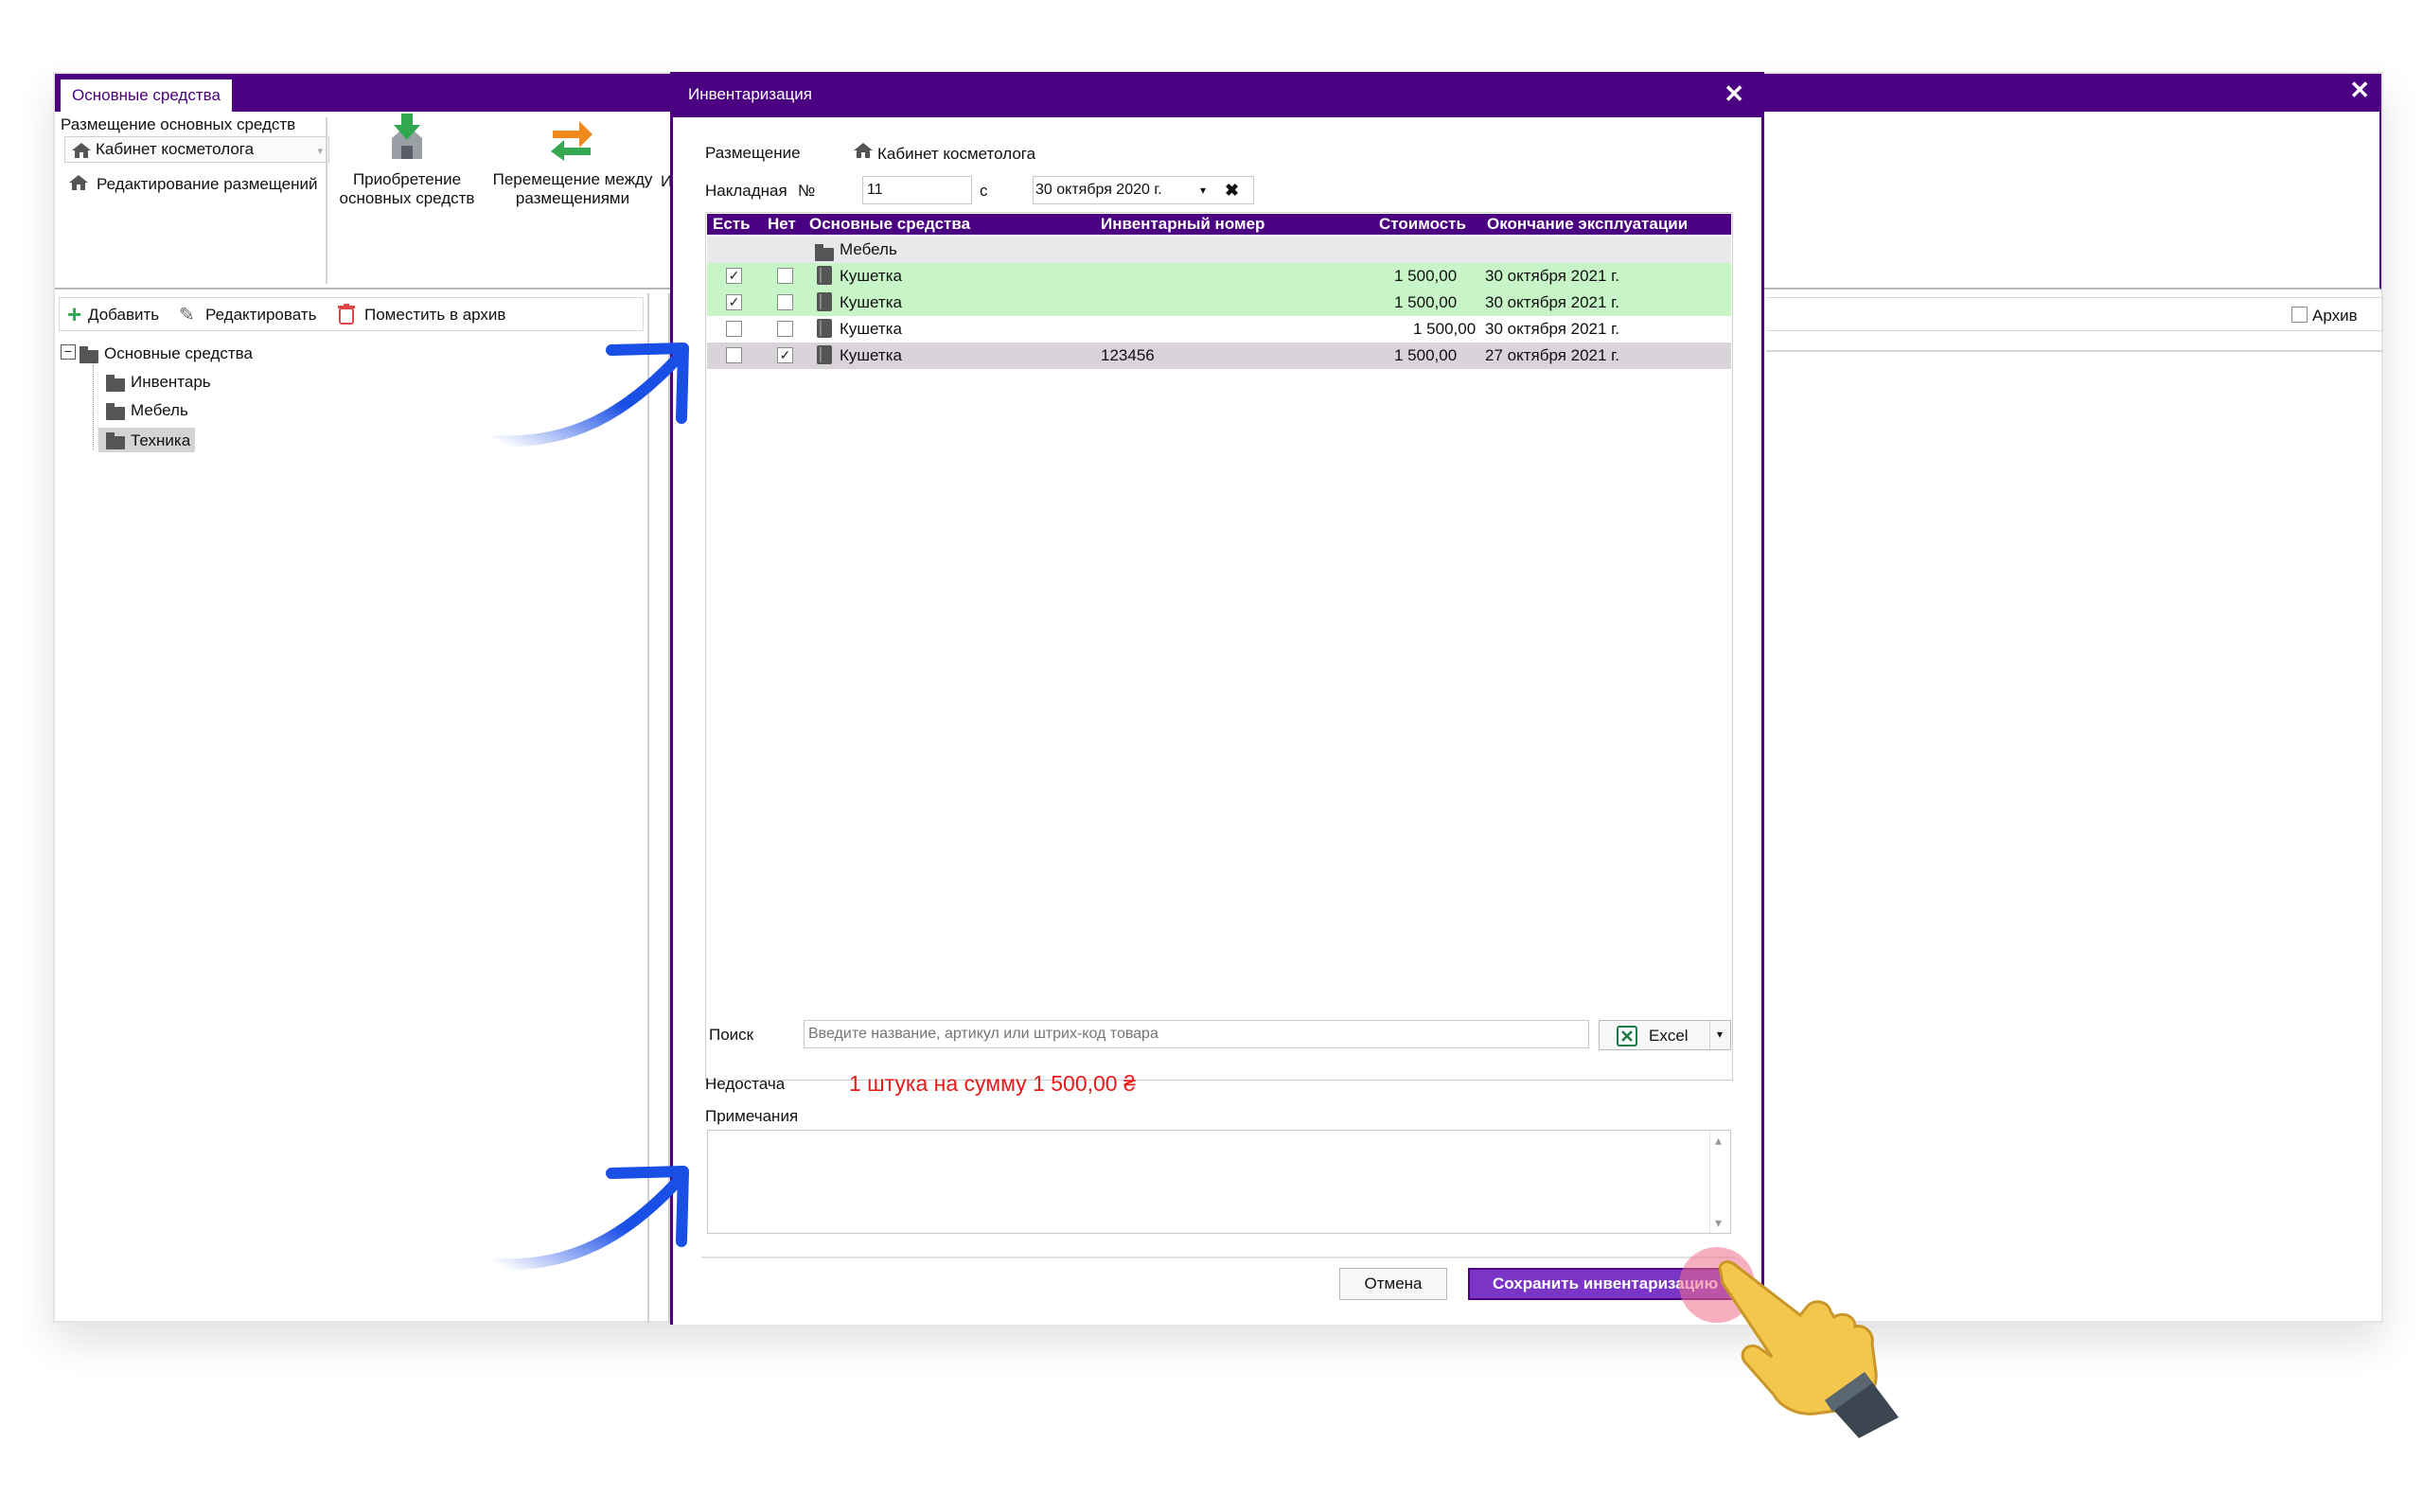 The image size is (2423, 1512). What do you see at coordinates (984, 191) in the screenshot?
I see `from-label: с` at bounding box center [984, 191].